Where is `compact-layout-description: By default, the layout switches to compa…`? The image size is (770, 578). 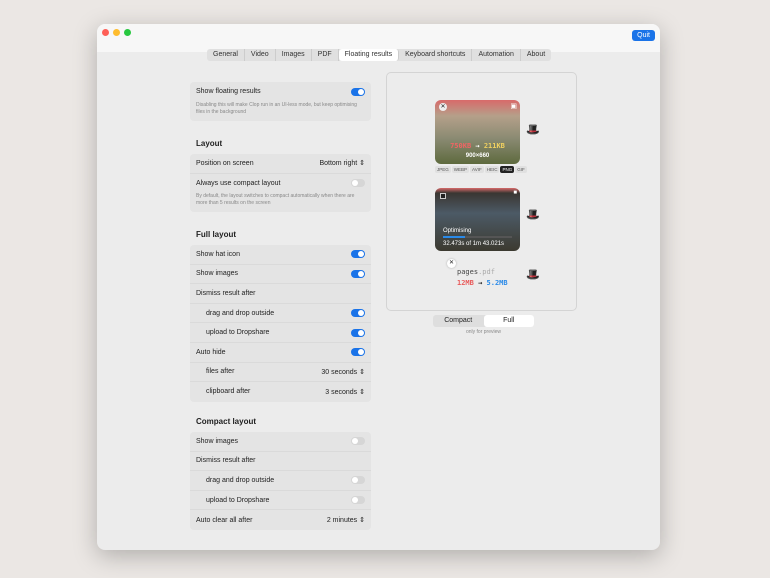 compact-layout-description: By default, the layout switches to compa… is located at coordinates (275, 200).